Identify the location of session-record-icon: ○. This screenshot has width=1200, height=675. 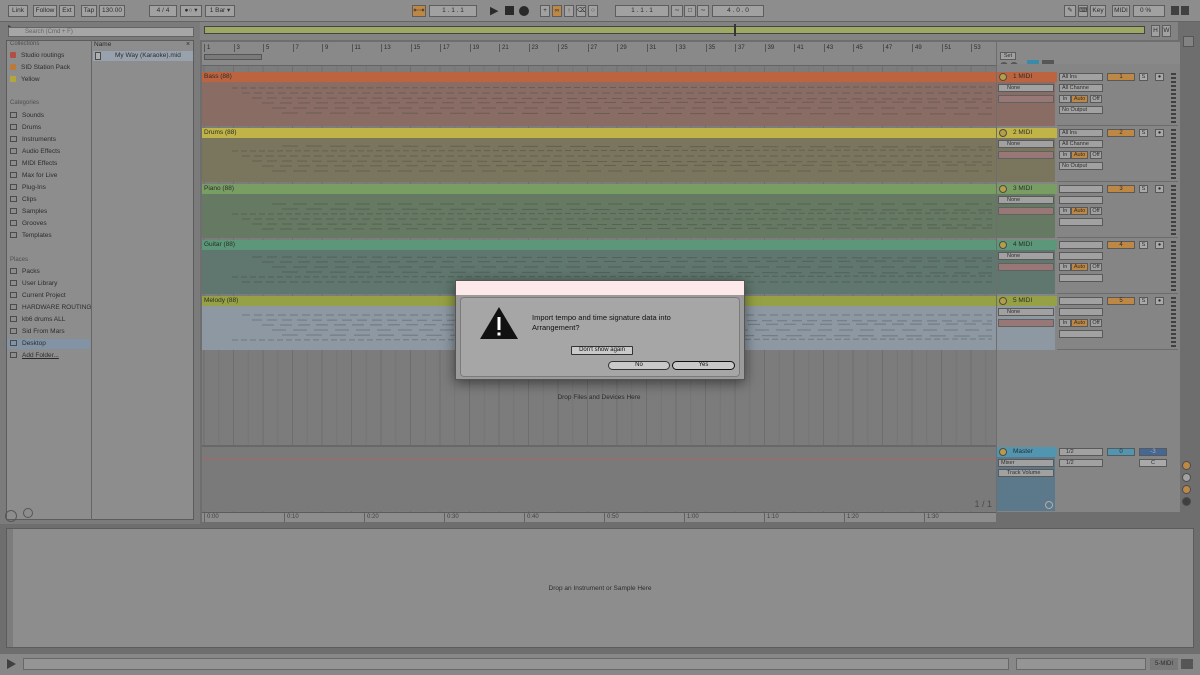
(593, 11).